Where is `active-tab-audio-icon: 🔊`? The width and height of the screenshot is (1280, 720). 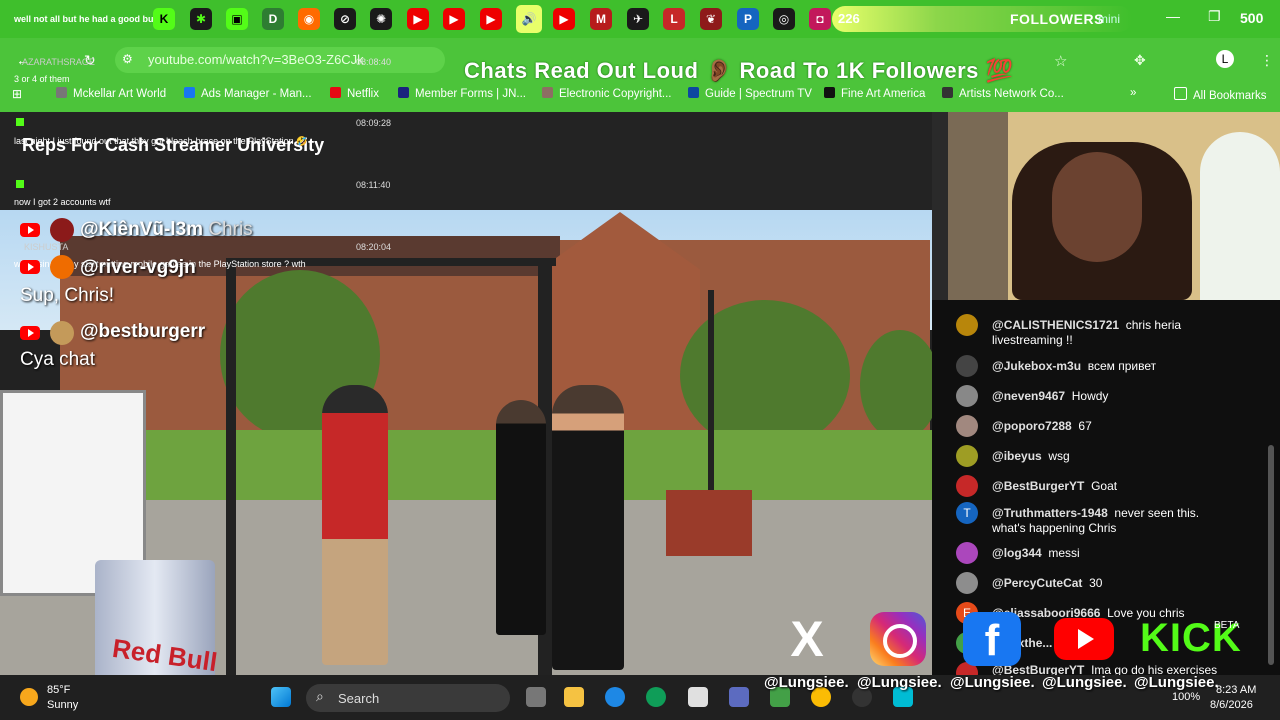
active-tab-audio-icon: 🔊 is located at coordinates (529, 19).